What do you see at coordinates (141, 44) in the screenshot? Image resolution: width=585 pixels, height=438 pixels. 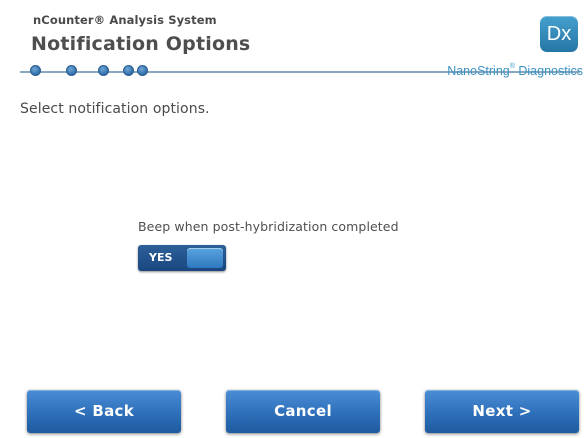 I see `page-title: Notification Options` at bounding box center [141, 44].